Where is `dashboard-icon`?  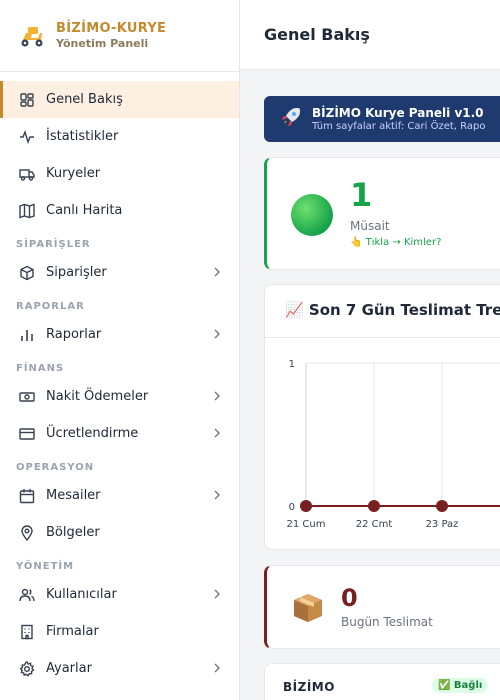 dashboard-icon is located at coordinates (27, 100).